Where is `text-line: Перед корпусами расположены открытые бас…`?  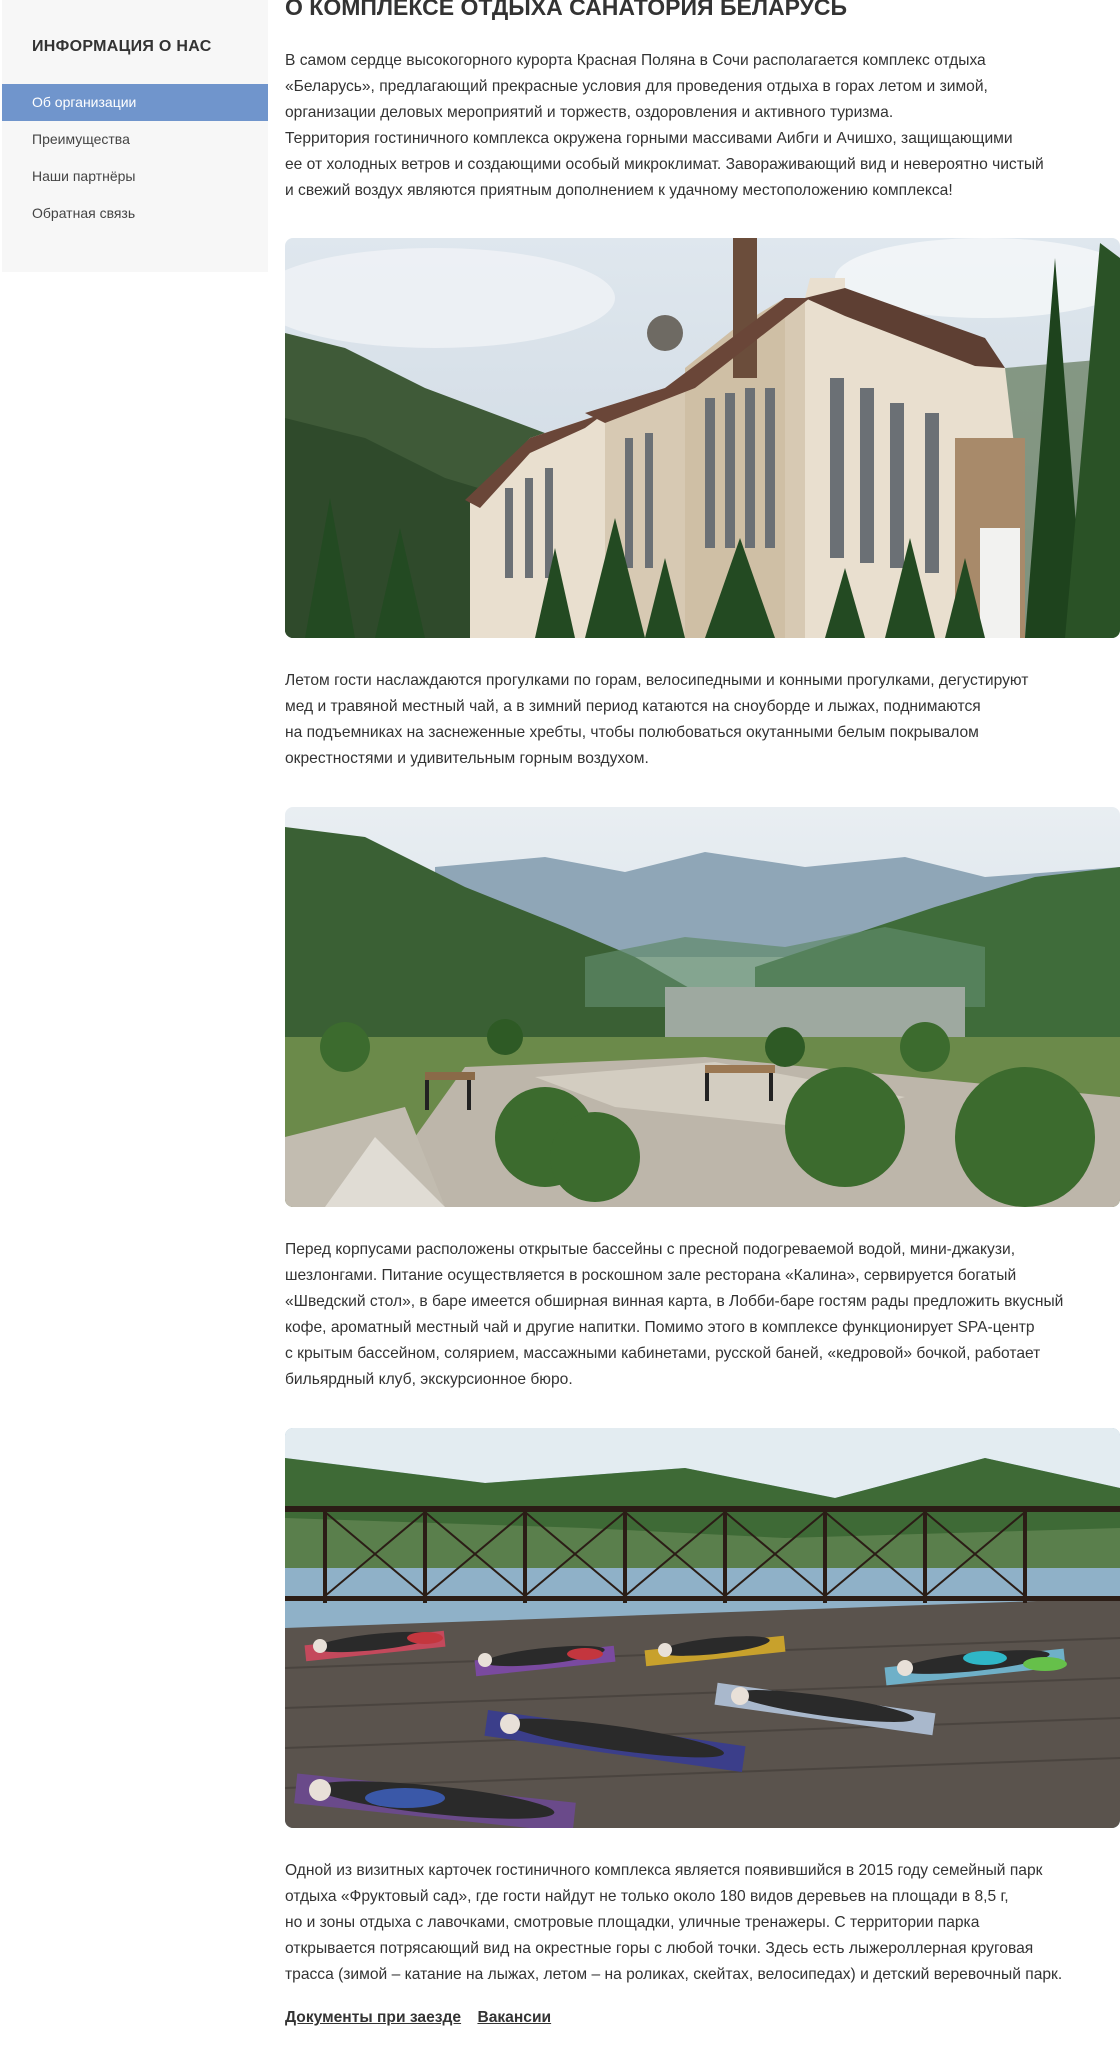
text-line: Перед корпусами расположены открытые бас… is located at coordinates (650, 1249).